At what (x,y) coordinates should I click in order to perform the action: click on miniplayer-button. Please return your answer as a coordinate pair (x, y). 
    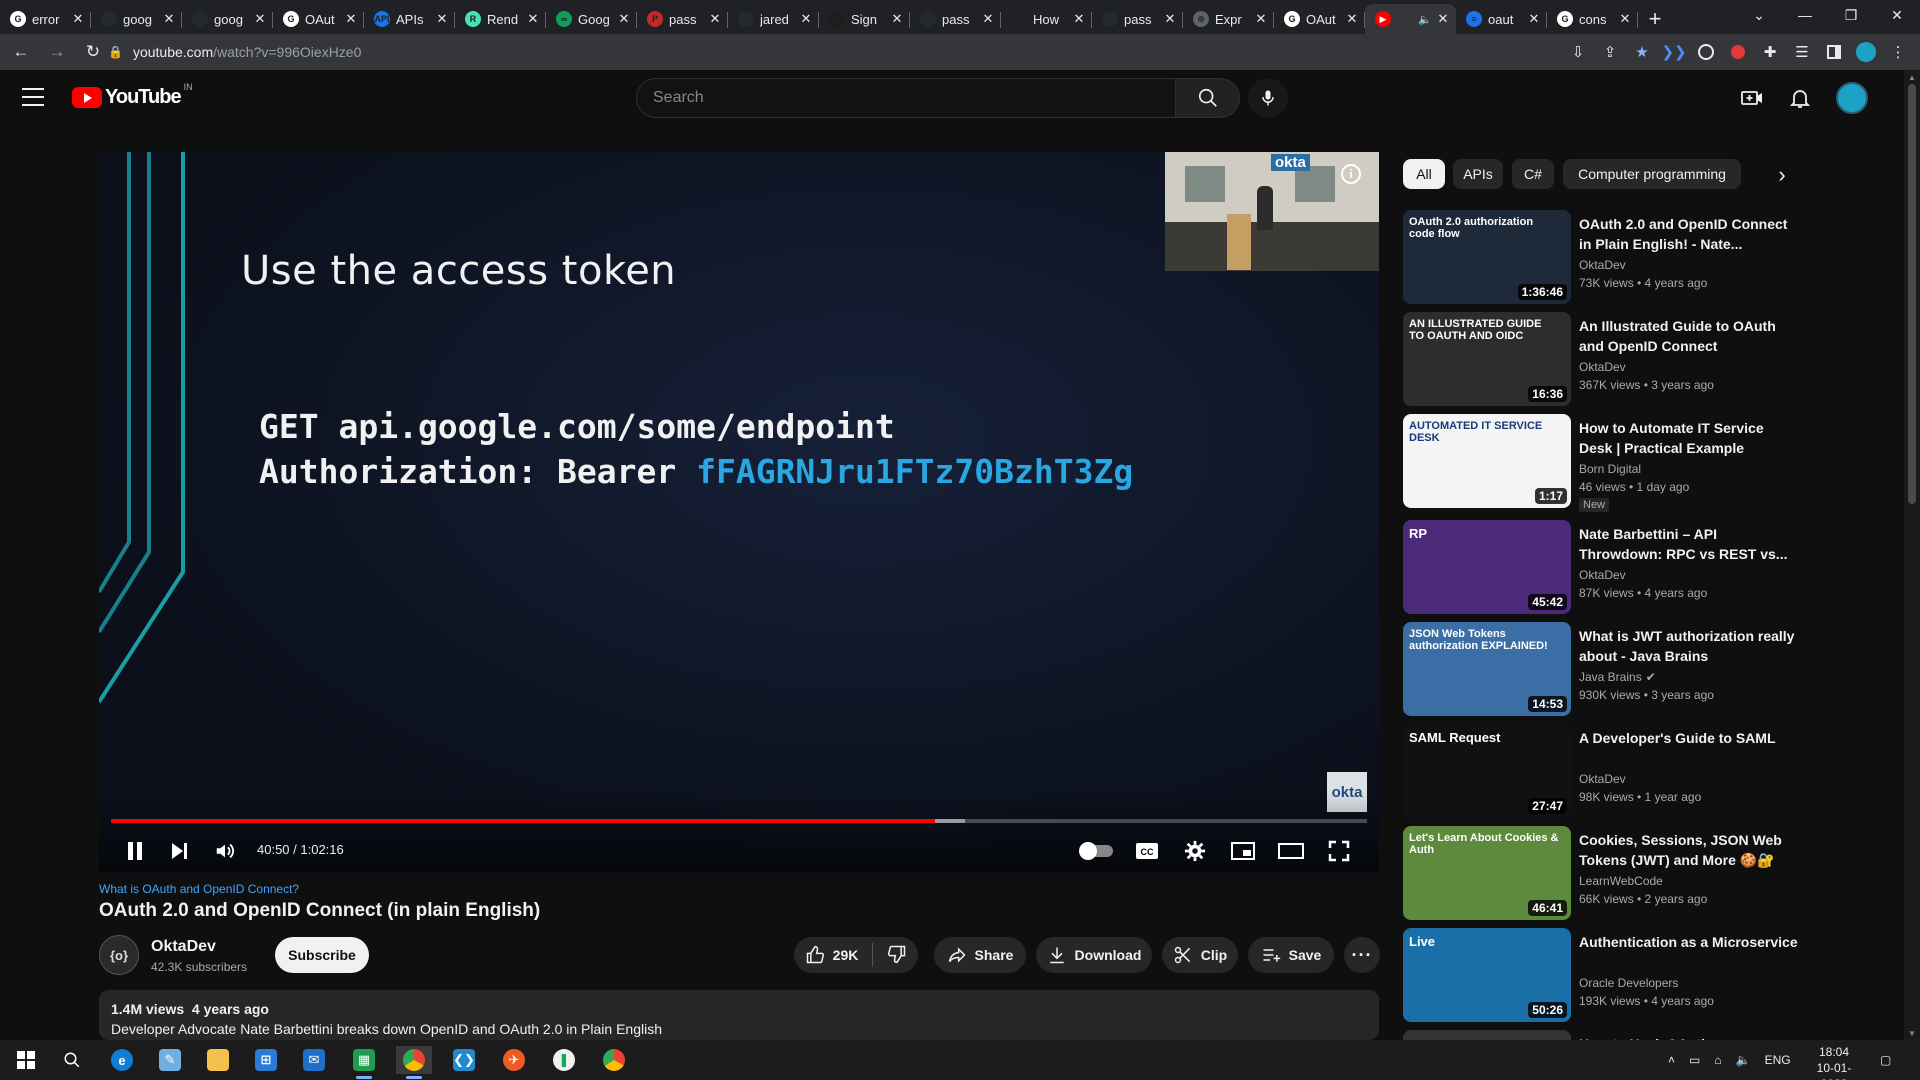
    Looking at the image, I should click on (1243, 851).